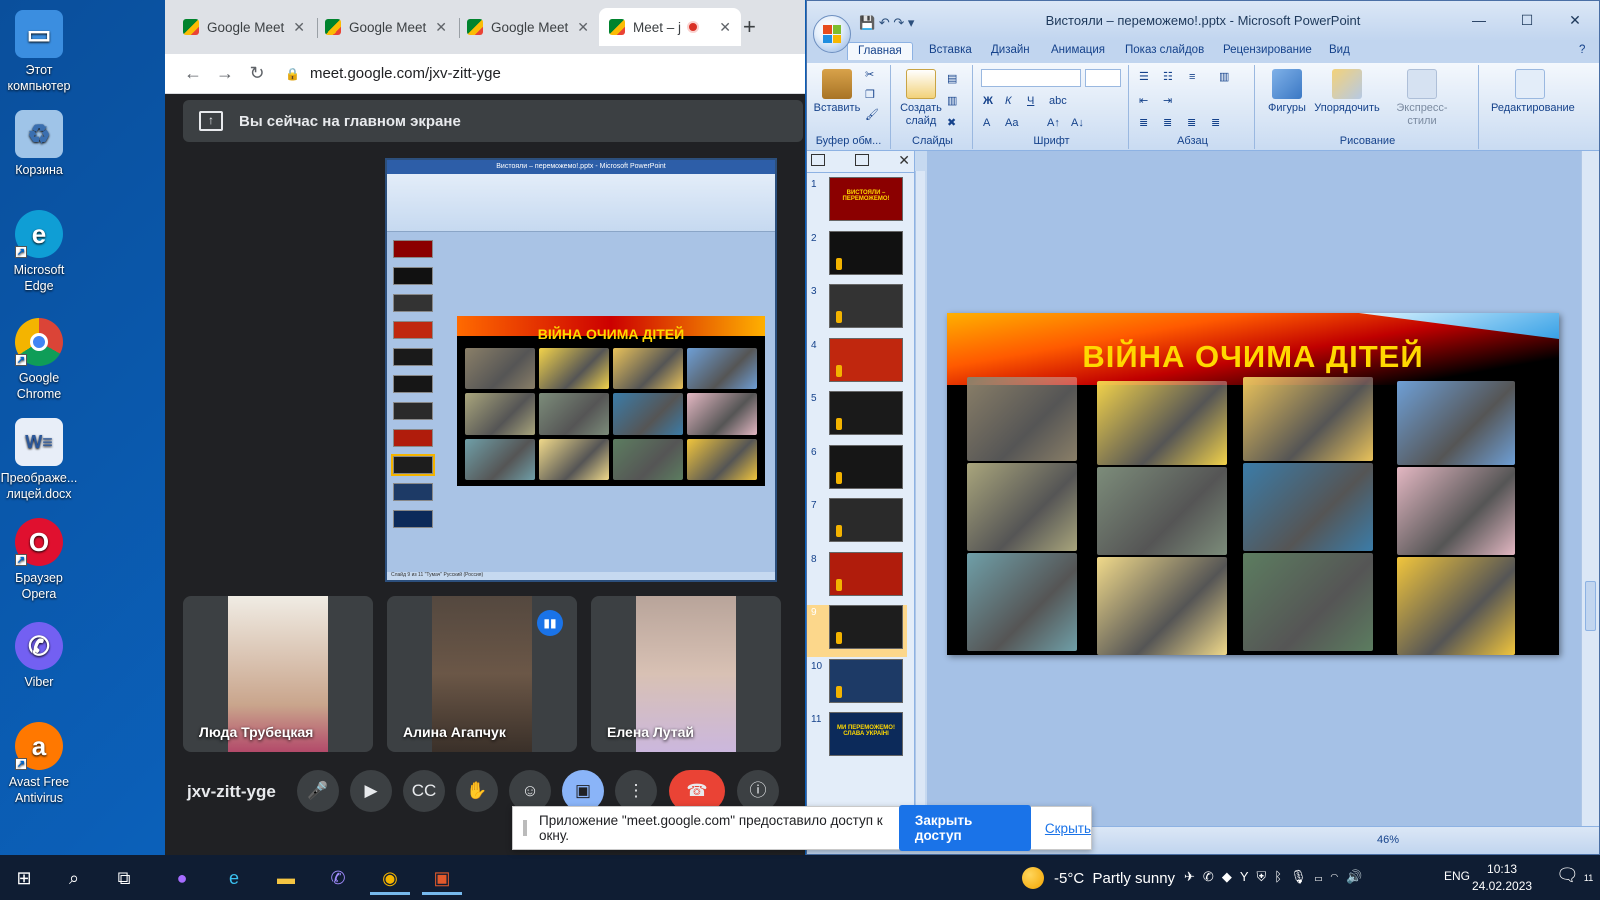 The width and height of the screenshot is (1600, 900). I want to click on italic-icon: К, so click(1008, 101).